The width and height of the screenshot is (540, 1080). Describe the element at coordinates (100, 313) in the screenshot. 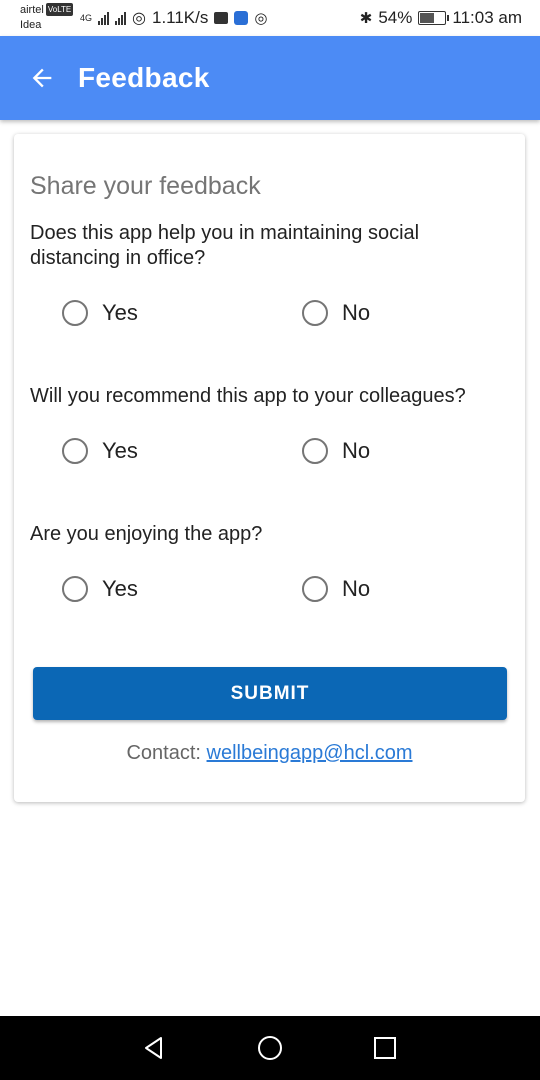

I see `q1-yes-option: Yes` at that location.